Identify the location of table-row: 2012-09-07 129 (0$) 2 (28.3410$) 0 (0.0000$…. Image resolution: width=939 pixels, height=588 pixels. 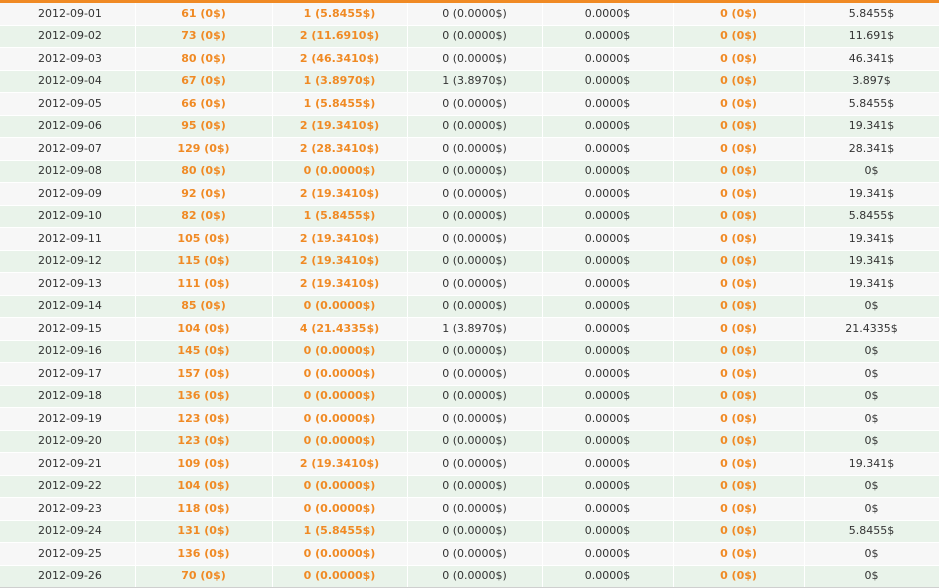
(469, 149).